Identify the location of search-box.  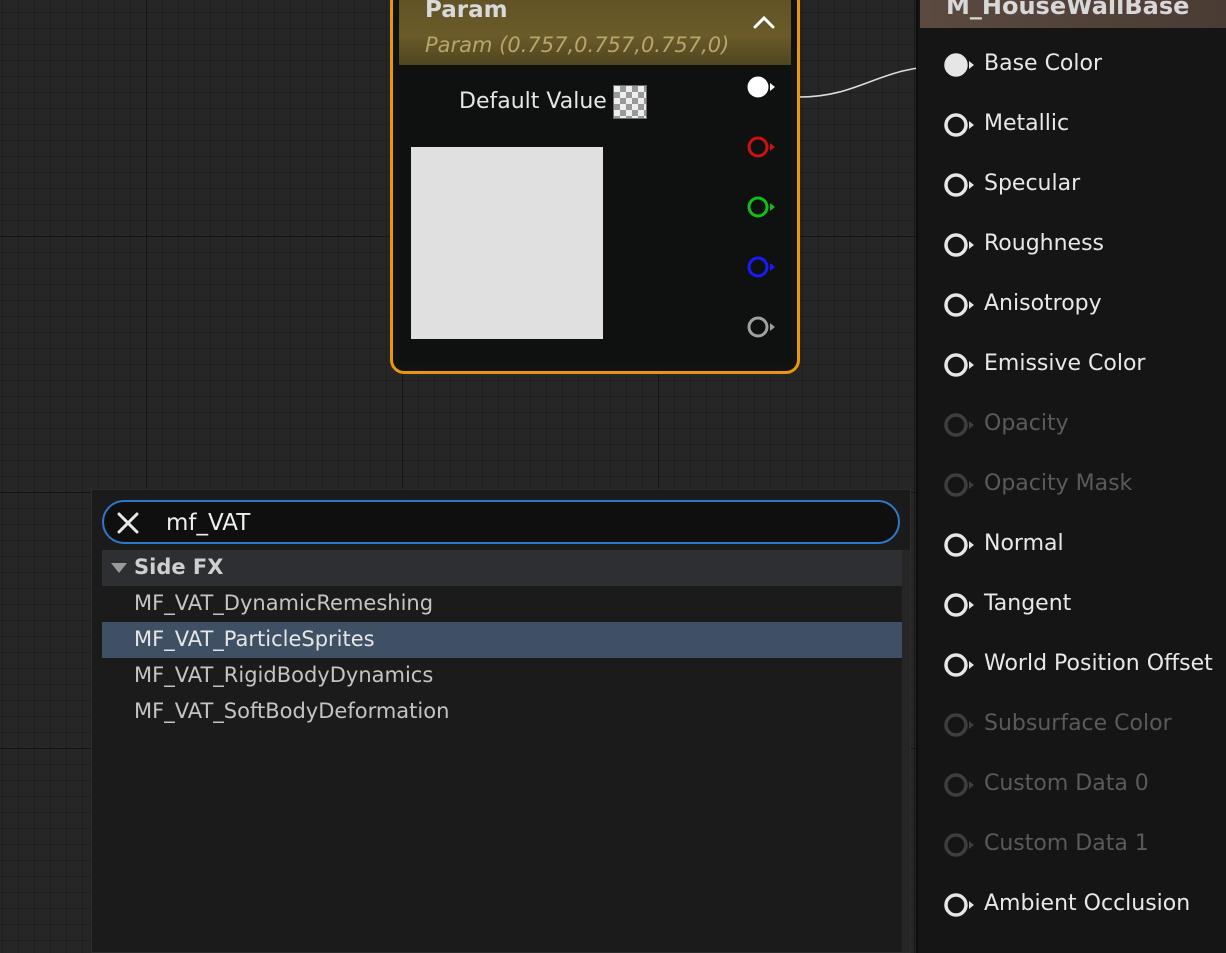
(501, 522).